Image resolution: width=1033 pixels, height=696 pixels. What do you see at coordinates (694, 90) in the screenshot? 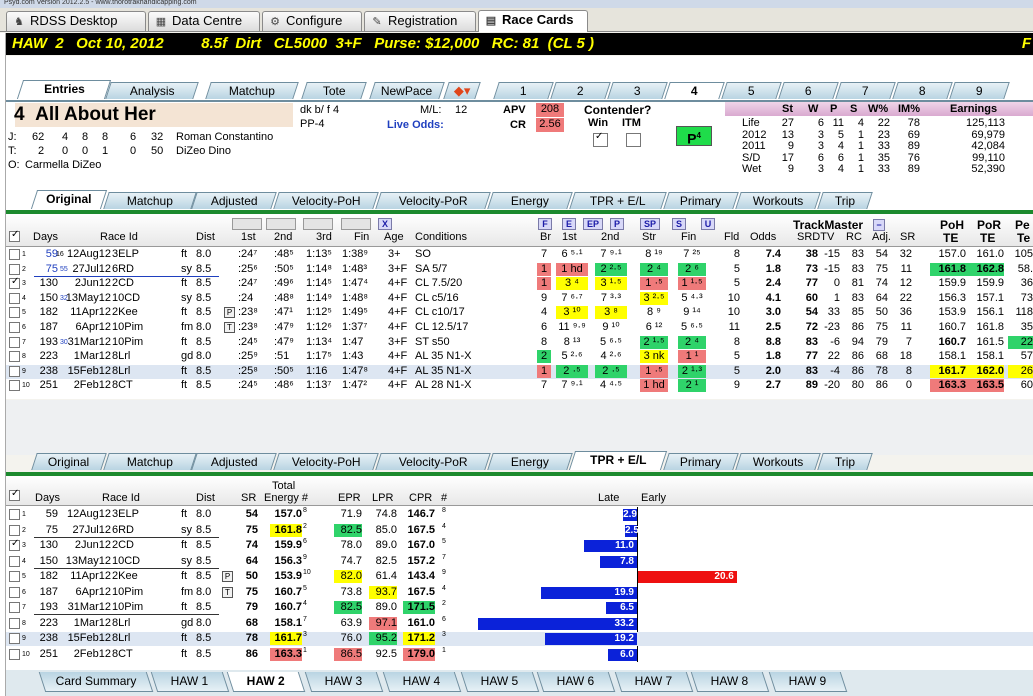
I see `post-tab-4: 4` at bounding box center [694, 90].